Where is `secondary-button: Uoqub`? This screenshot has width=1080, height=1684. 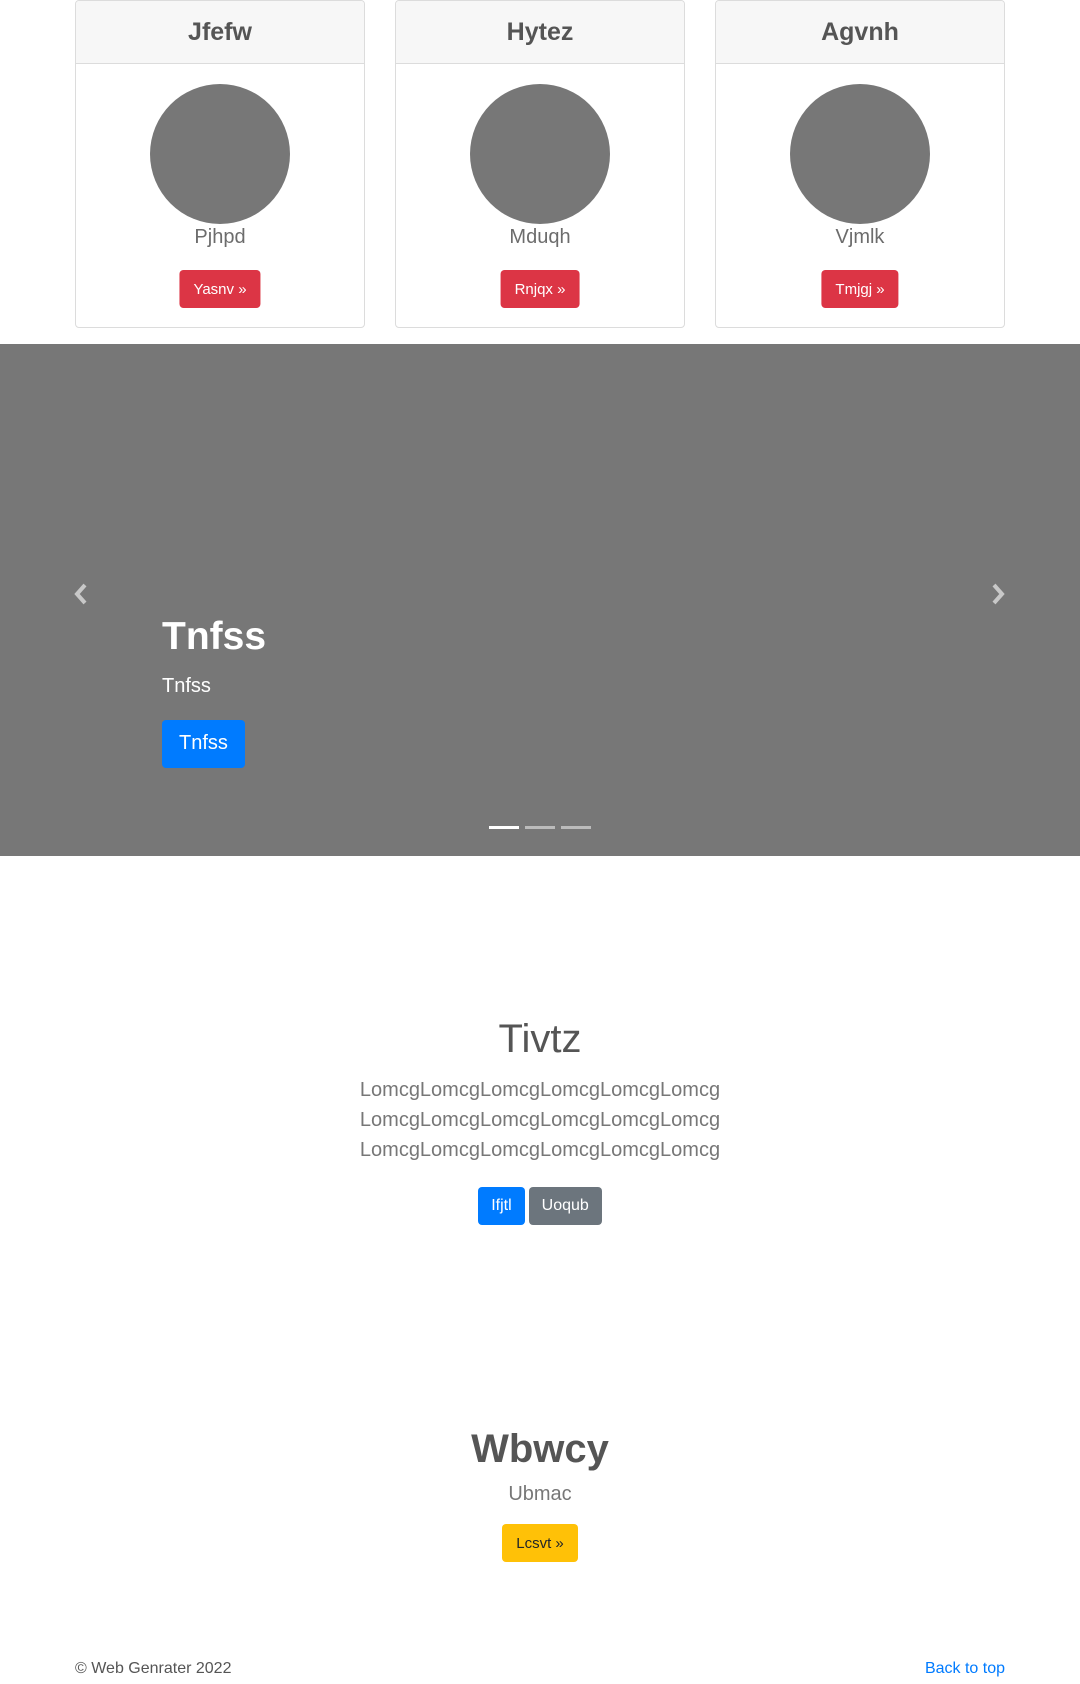 secondary-button: Uoqub is located at coordinates (565, 1206).